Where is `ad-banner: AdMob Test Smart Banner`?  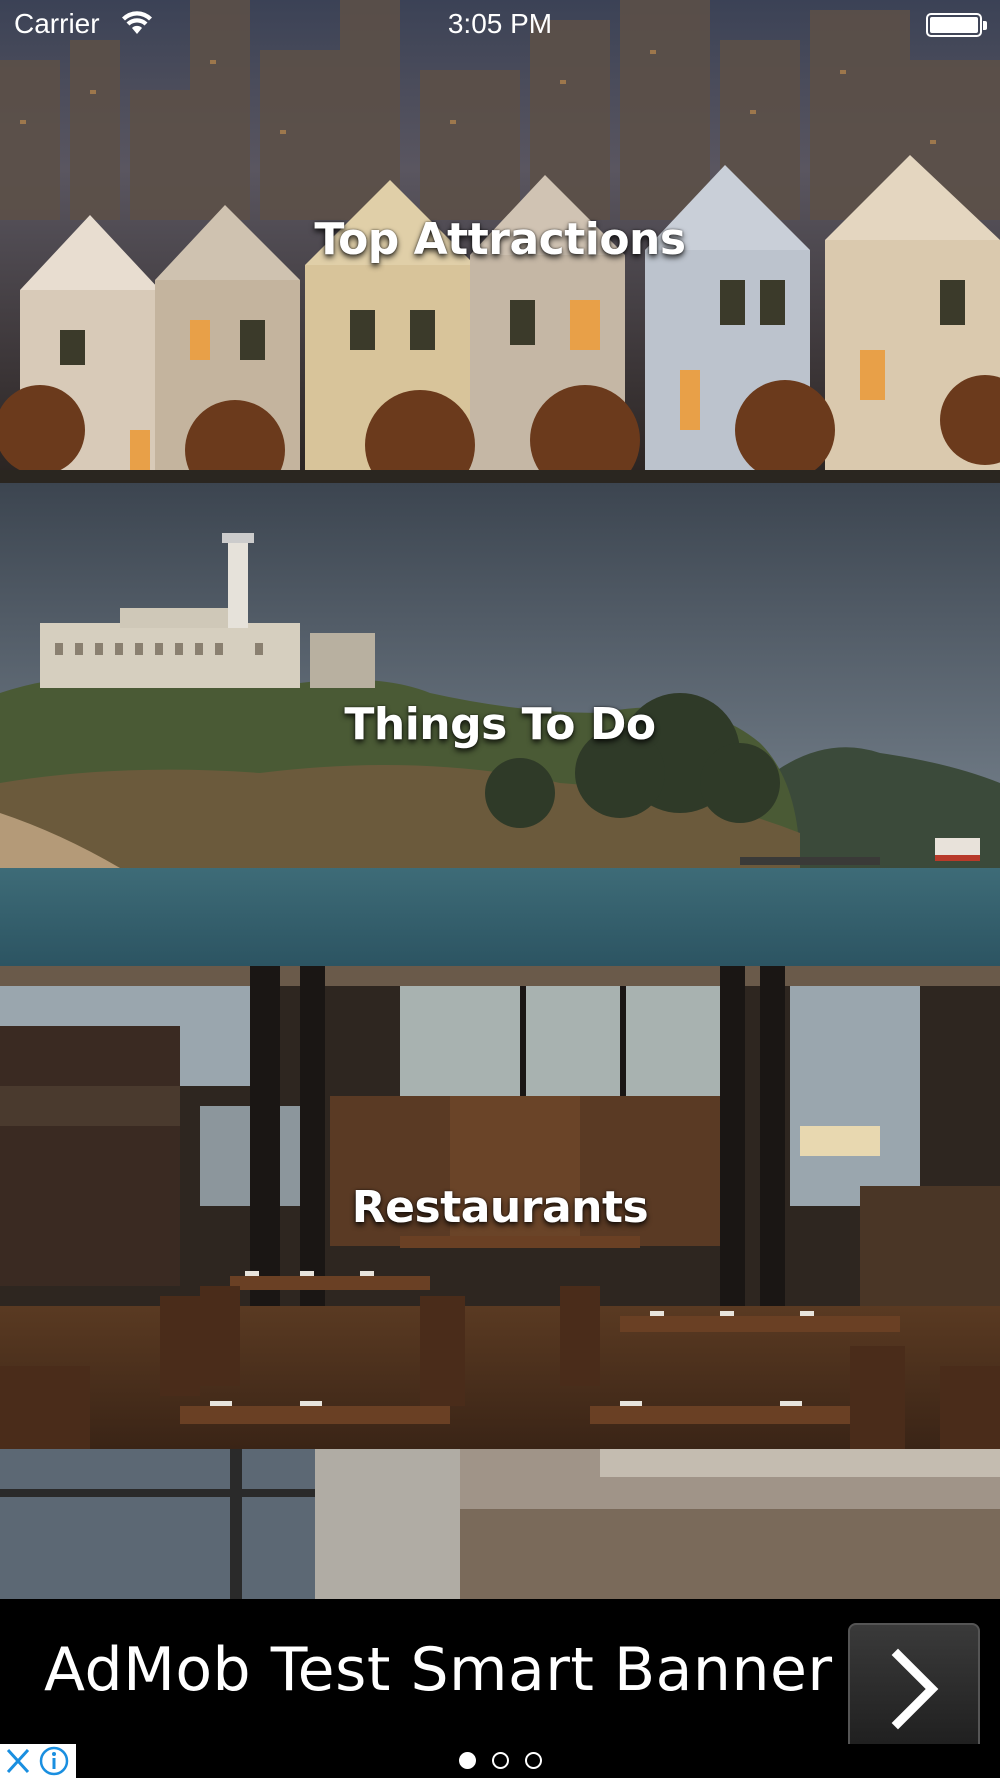 ad-banner: AdMob Test Smart Banner is located at coordinates (500, 1677).